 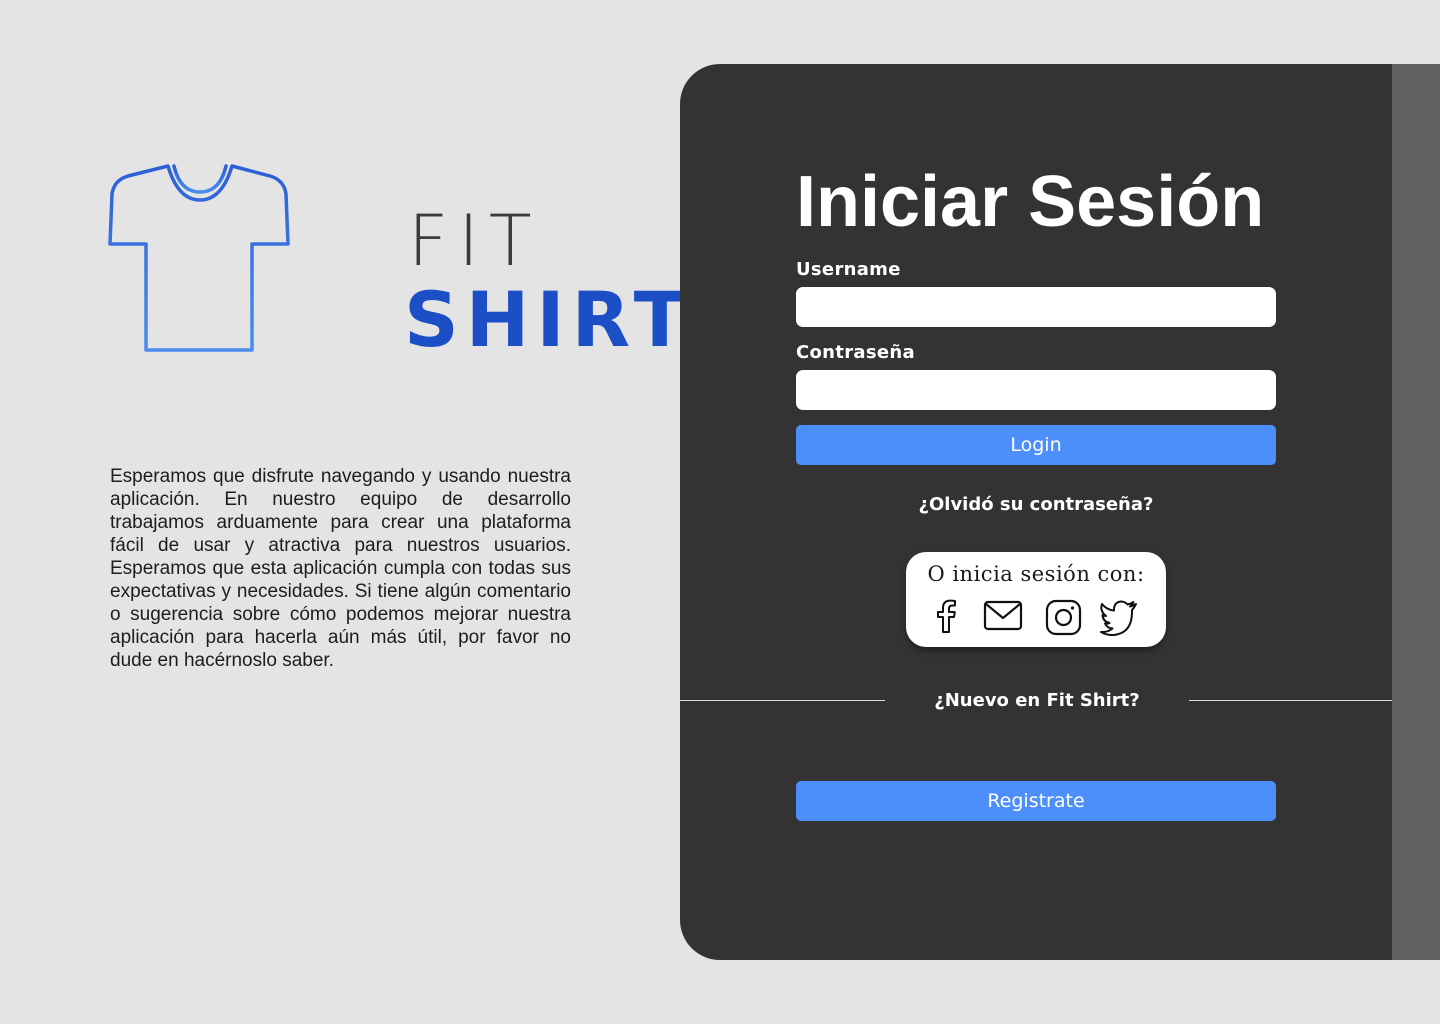 What do you see at coordinates (1416, 512) in the screenshot?
I see `scrollbar` at bounding box center [1416, 512].